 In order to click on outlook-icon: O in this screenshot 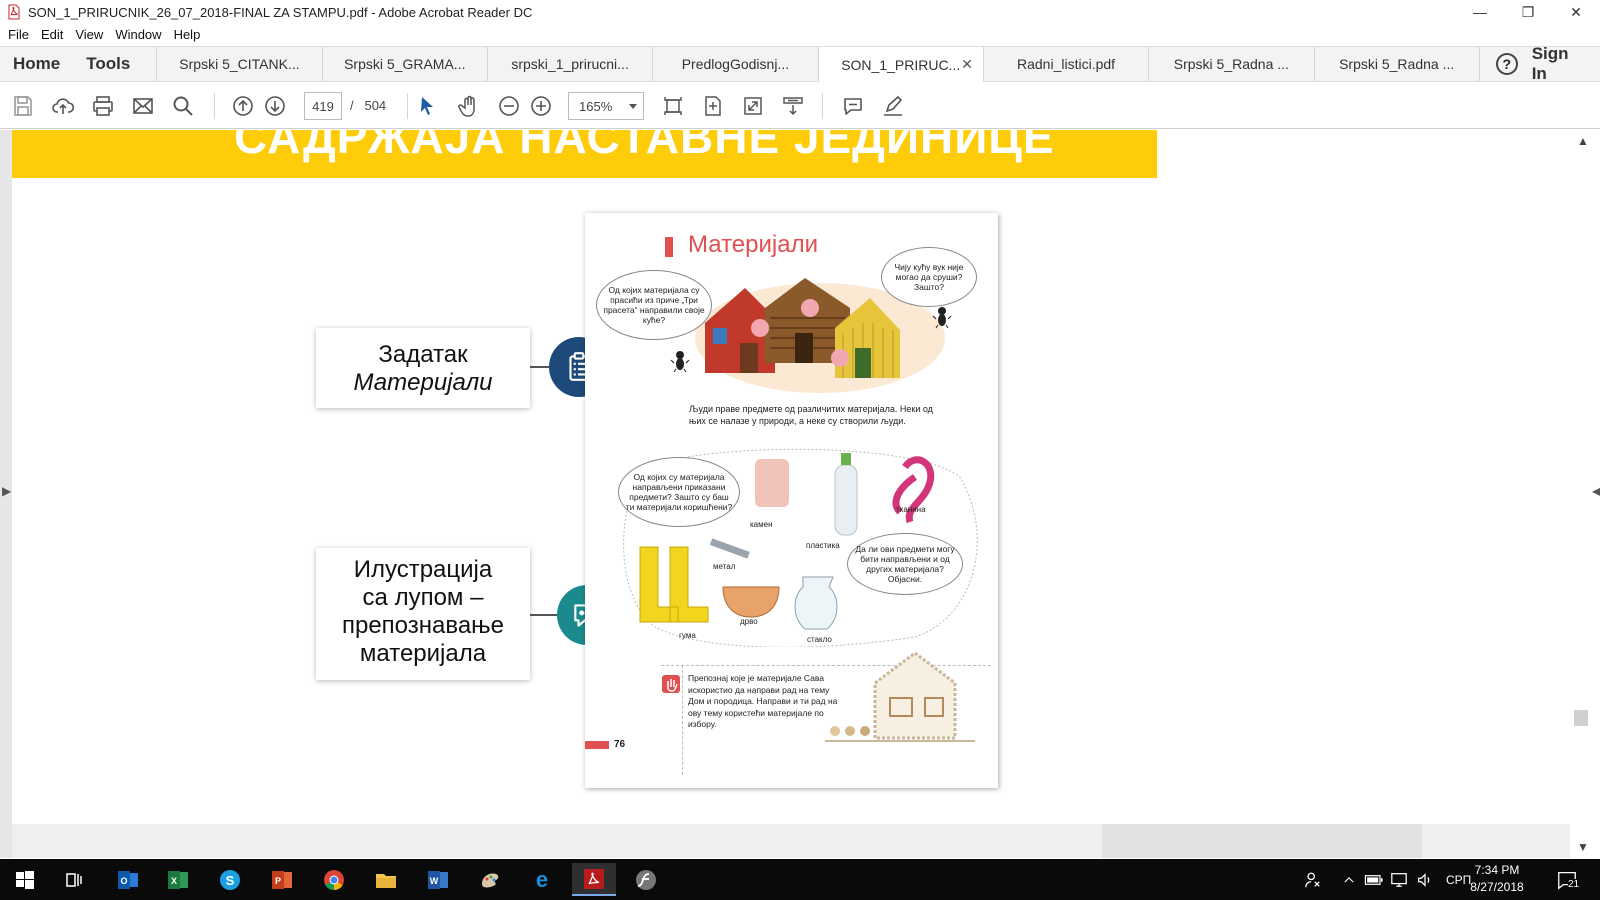, I will do `click(128, 879)`.